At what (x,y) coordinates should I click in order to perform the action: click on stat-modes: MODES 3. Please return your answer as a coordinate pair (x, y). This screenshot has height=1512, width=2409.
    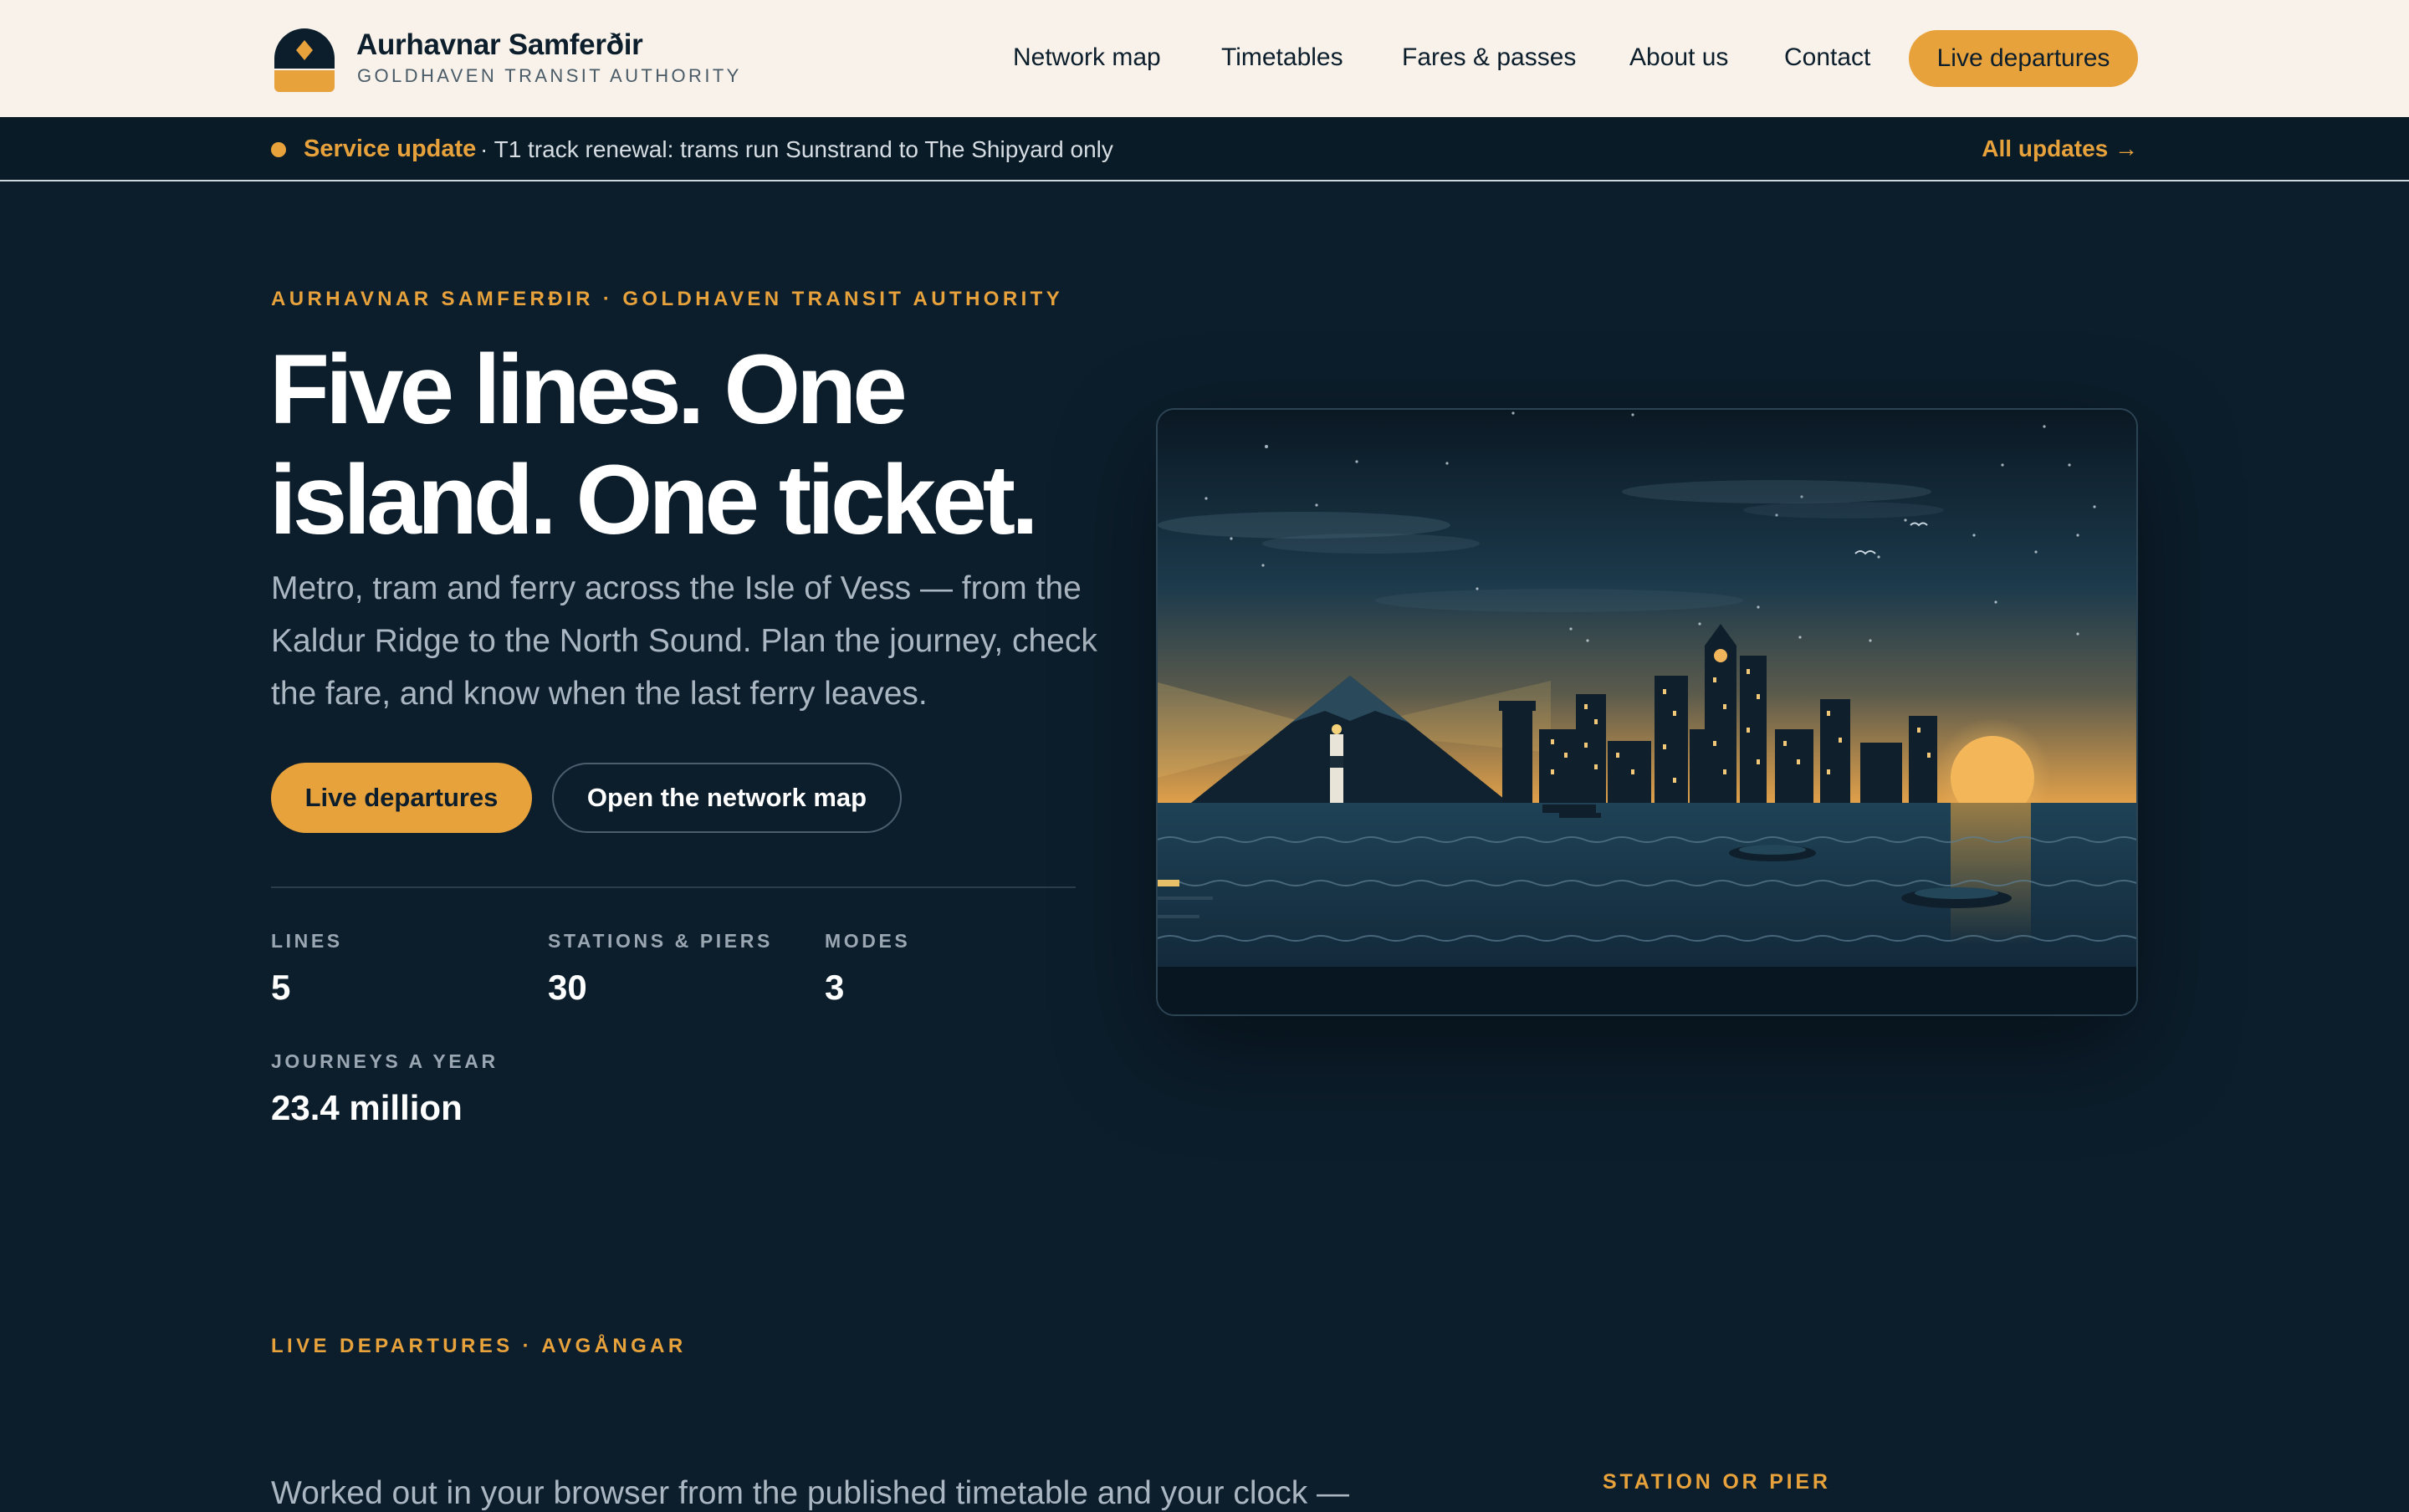
    Looking at the image, I should click on (867, 969).